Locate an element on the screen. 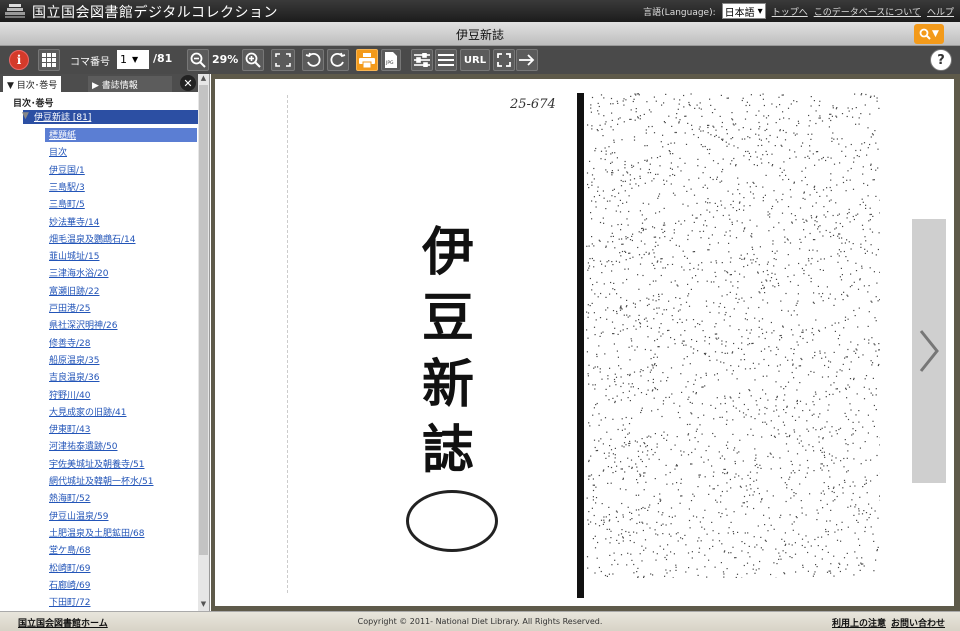  toc-root-item: ▼ 伊豆新誌 [81] is located at coordinates (110, 117).